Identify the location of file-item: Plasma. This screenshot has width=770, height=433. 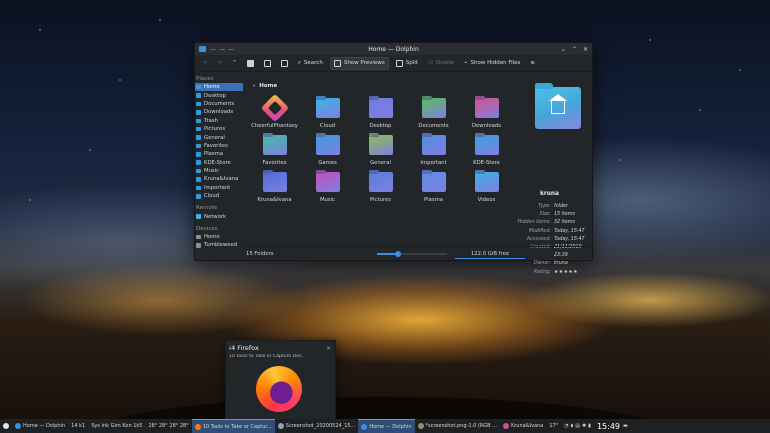
(433, 188).